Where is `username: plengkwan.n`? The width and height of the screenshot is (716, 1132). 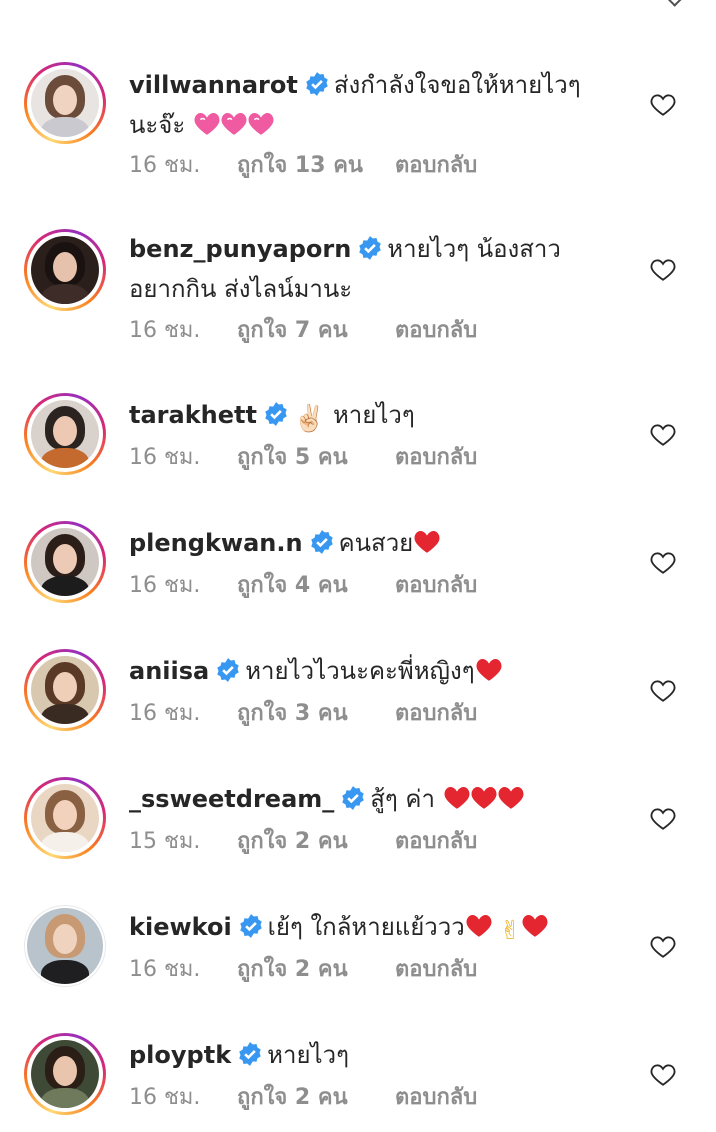
username: plengkwan.n is located at coordinates (216, 543).